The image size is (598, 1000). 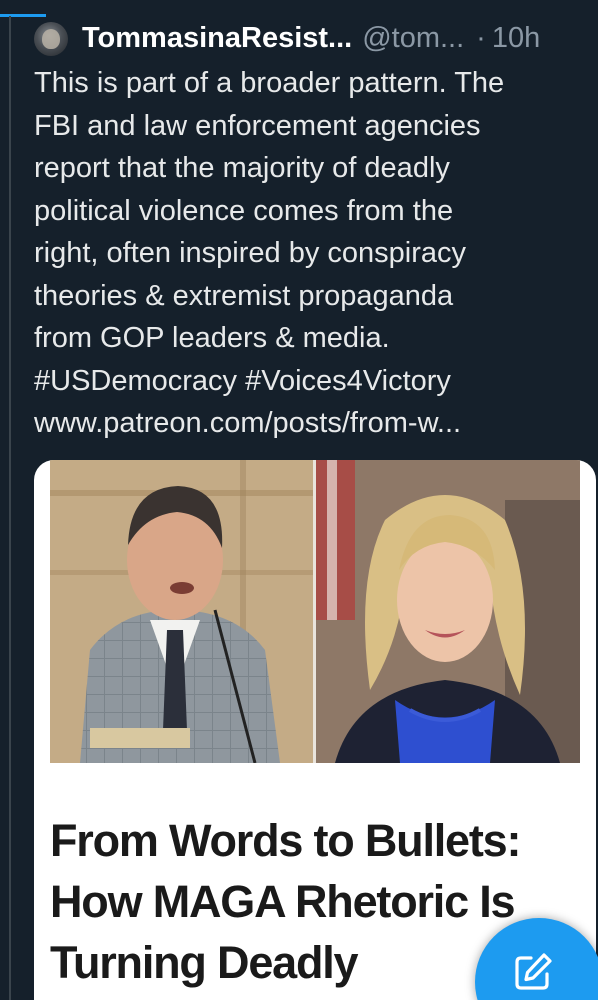 What do you see at coordinates (244, 210) in the screenshot?
I see `tweet-text-line: political violence comes from the` at bounding box center [244, 210].